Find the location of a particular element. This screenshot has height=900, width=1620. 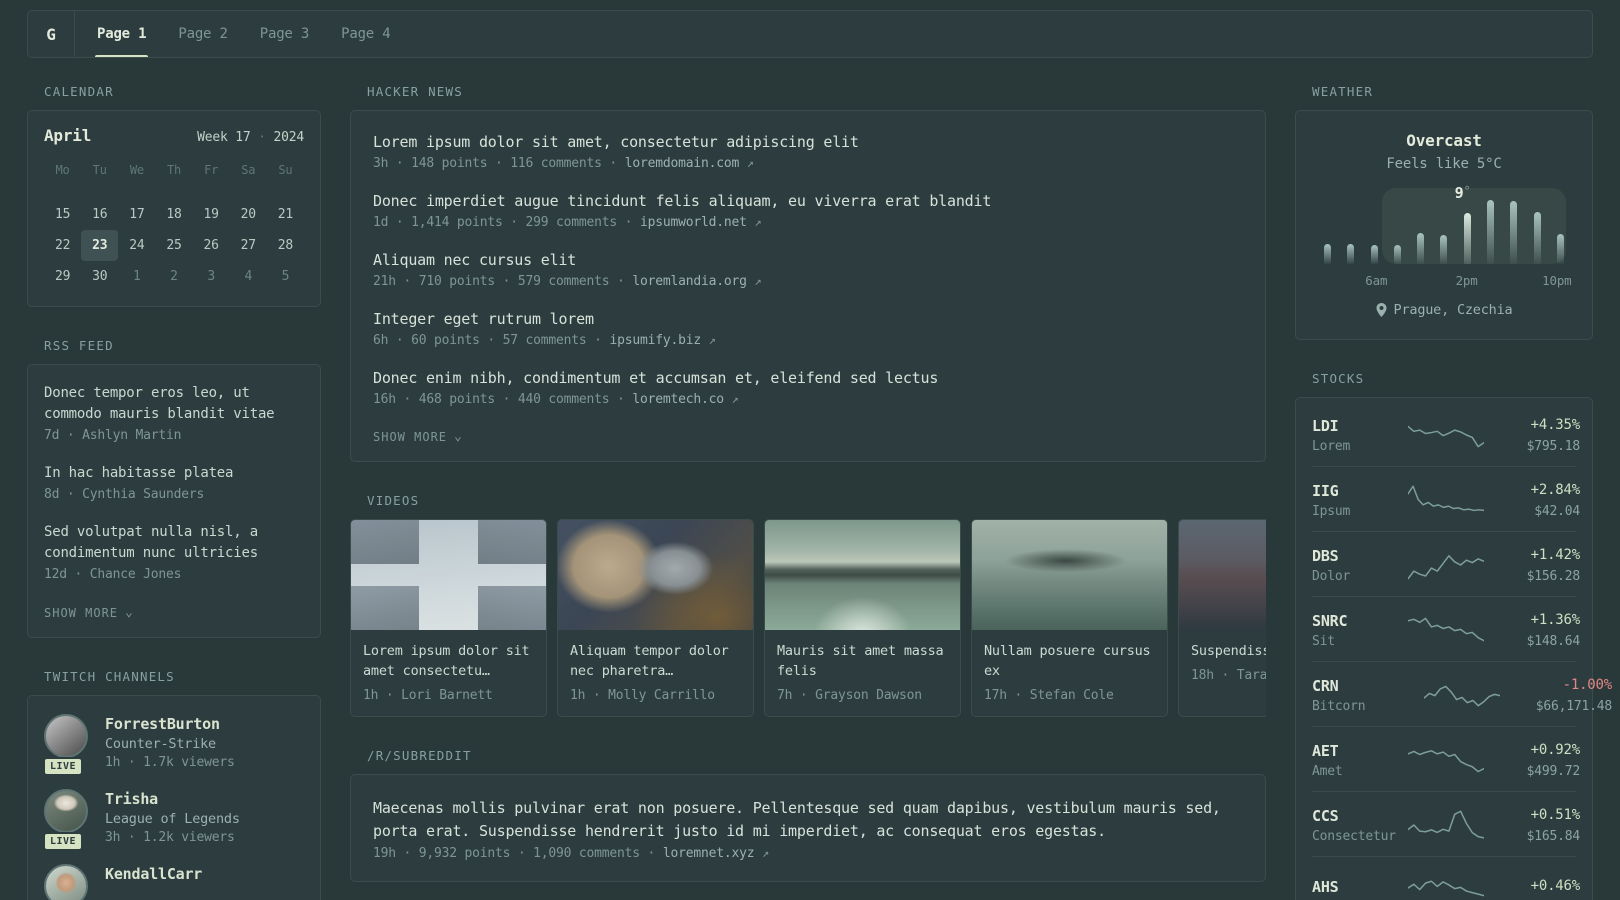

video-meta: 7h · Grayson Dawson is located at coordinates (849, 695).